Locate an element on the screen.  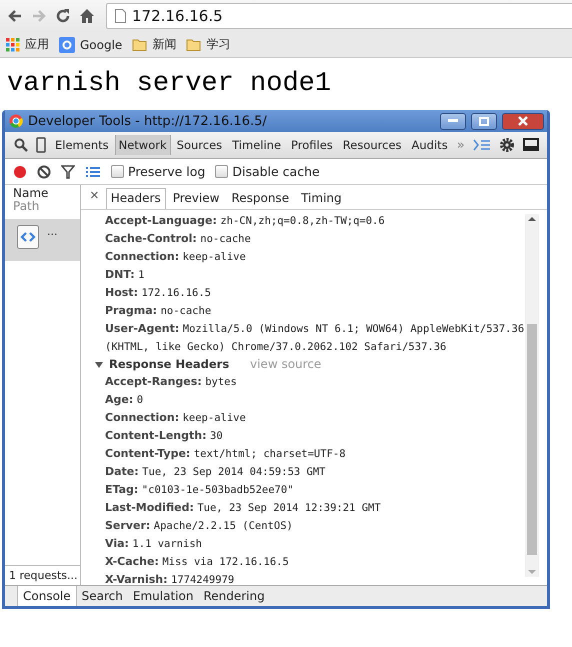
checkbox-option: Disable cache is located at coordinates (267, 171).